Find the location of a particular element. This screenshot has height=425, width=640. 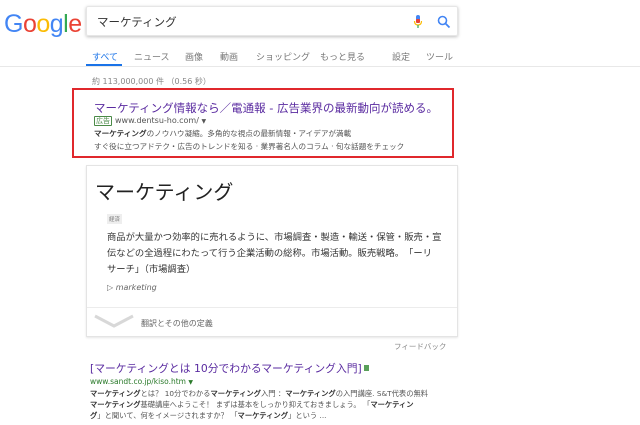

knowledge-title: マーケティング is located at coordinates (164, 192).